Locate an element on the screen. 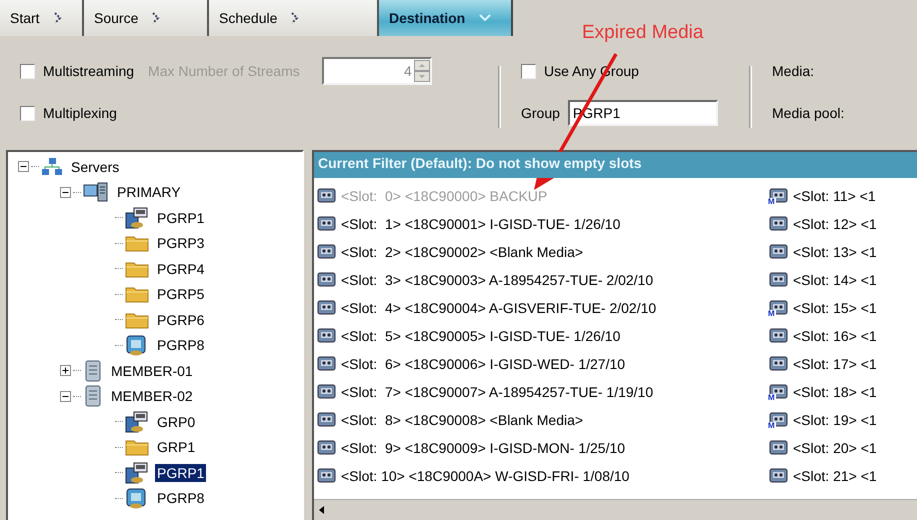 Image resolution: width=917 pixels, height=520 pixels. wizard-tab: Start is located at coordinates (42, 18).